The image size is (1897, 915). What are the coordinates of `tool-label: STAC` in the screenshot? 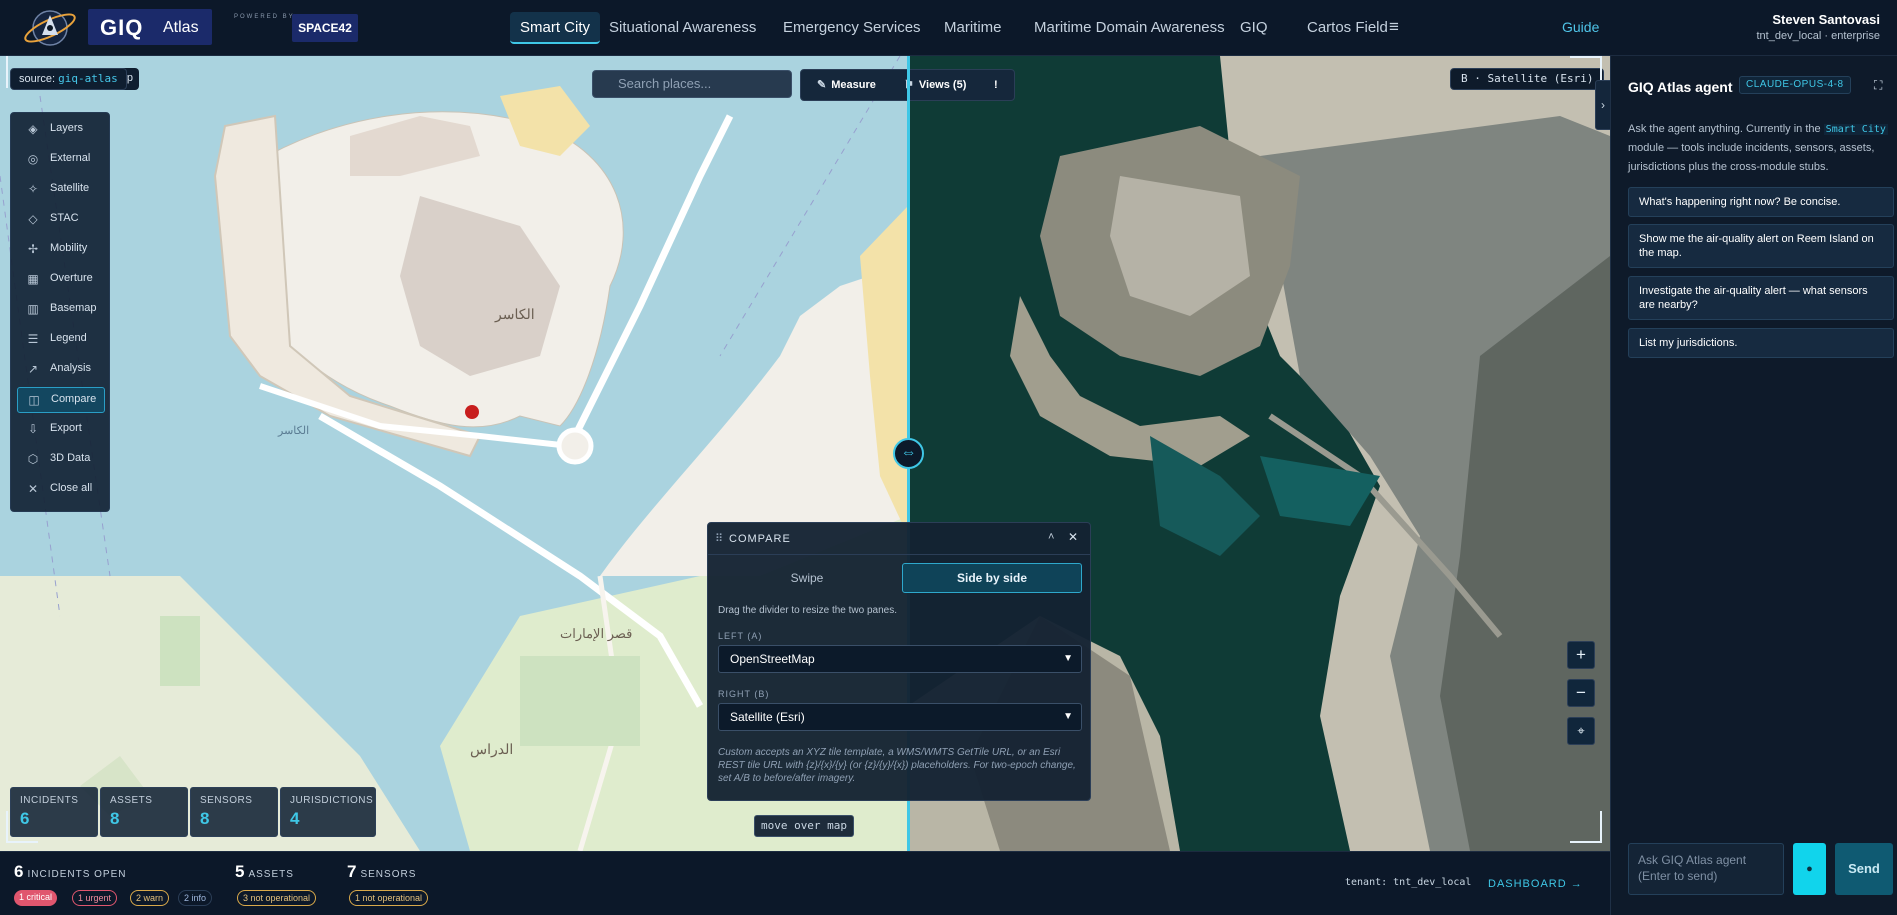 It's located at (64, 218).